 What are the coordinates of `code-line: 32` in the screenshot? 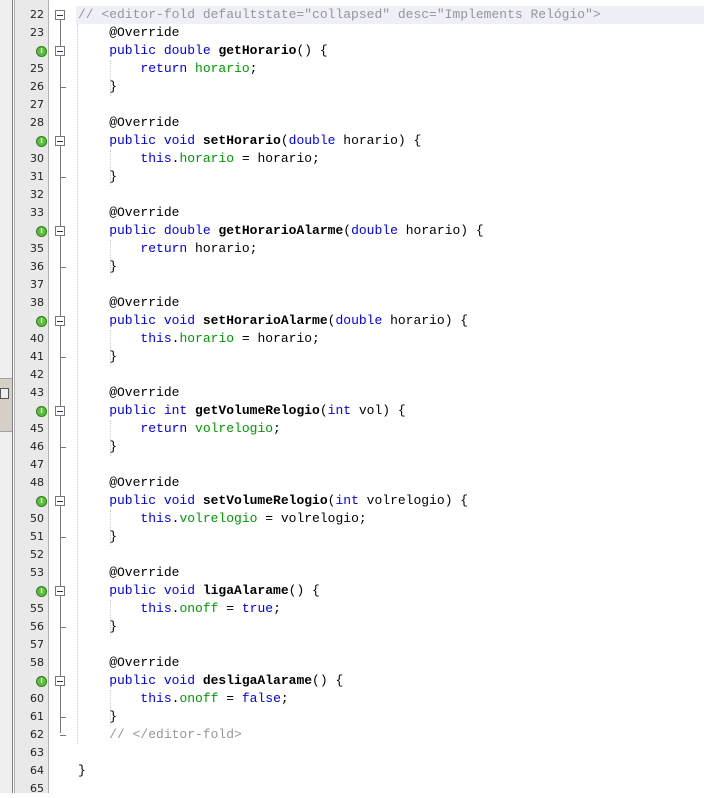 It's located at (352, 195).